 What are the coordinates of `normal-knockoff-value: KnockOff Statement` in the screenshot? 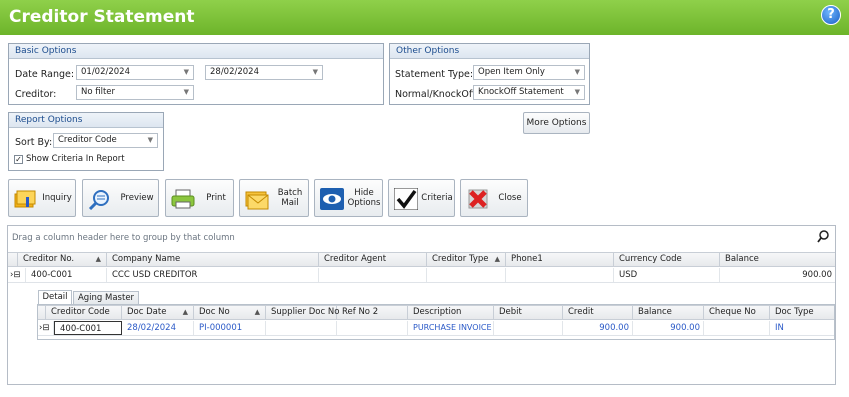 It's located at (521, 92).